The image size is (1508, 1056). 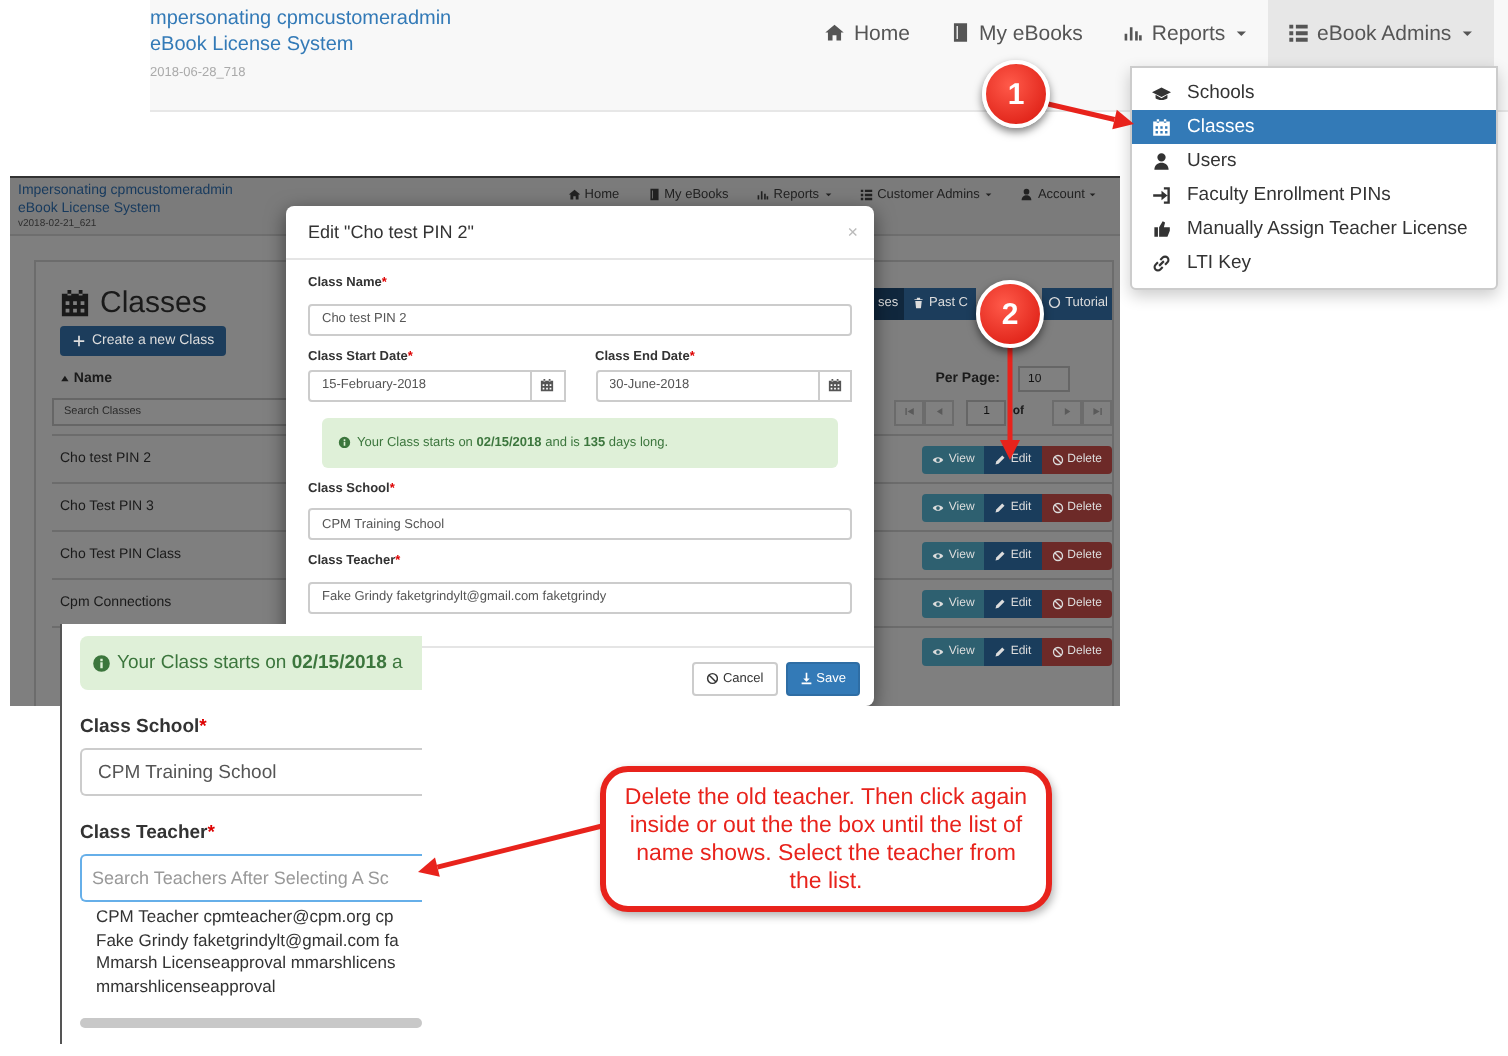 What do you see at coordinates (259, 963) in the screenshot?
I see `list-option: Mmarsh Licenseapproval mmarshlicens` at bounding box center [259, 963].